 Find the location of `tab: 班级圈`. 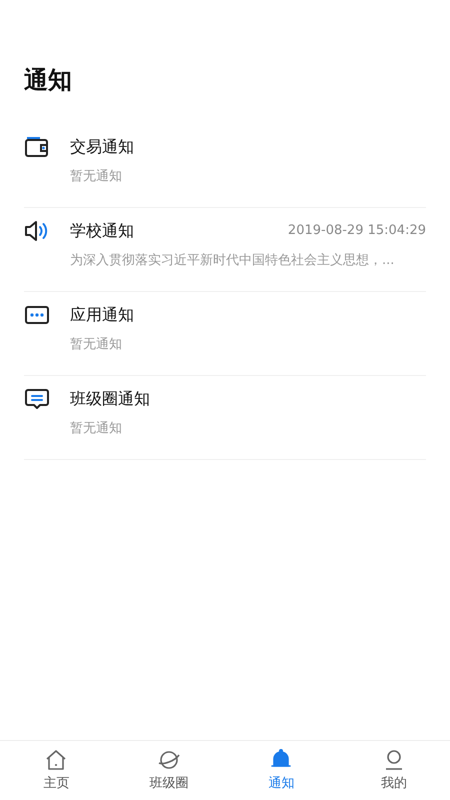

tab: 班级圈 is located at coordinates (168, 770).